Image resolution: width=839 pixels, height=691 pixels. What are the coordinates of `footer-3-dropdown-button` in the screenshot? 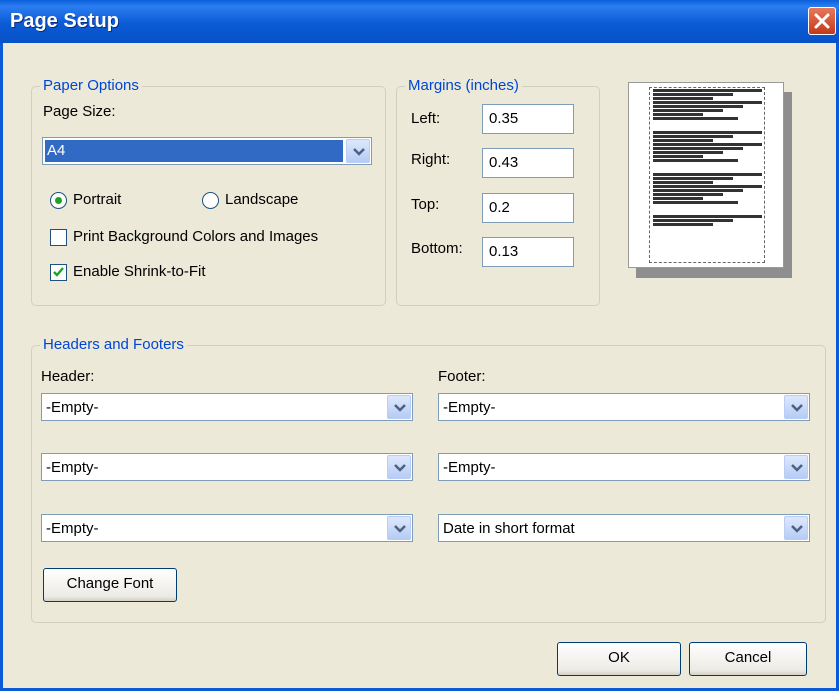 It's located at (796, 528).